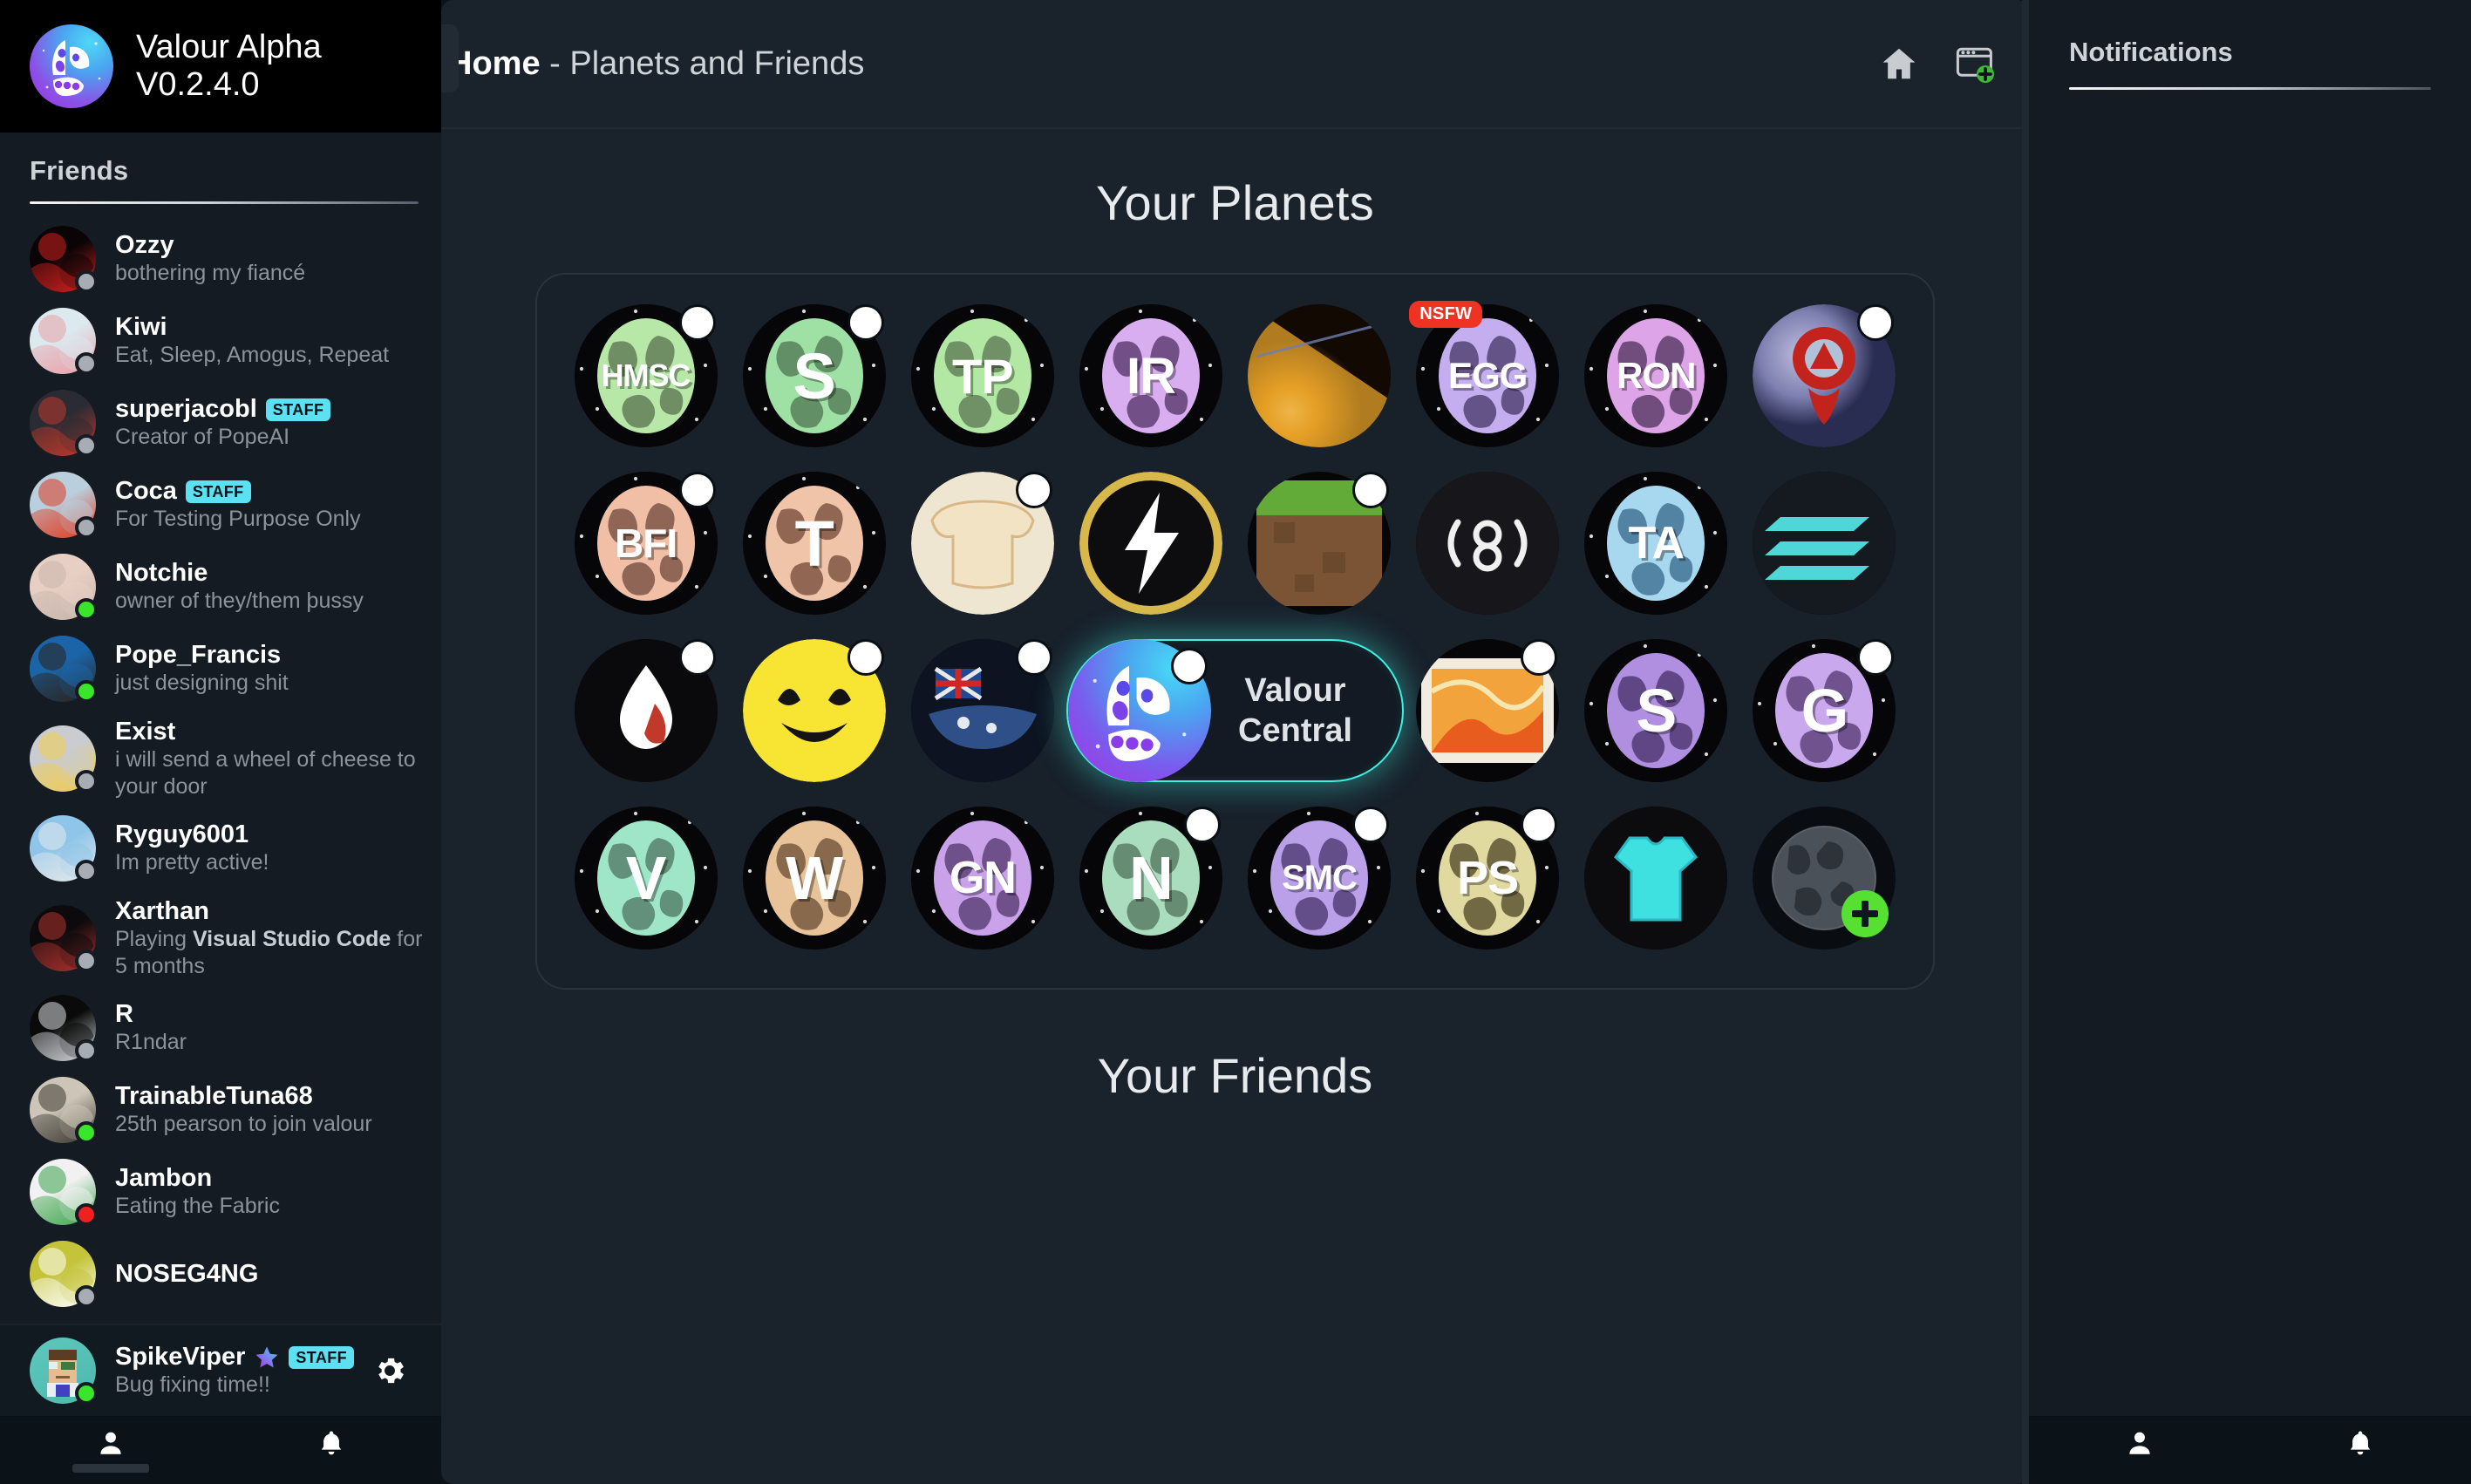 The height and width of the screenshot is (1484, 2471). Describe the element at coordinates (1295, 710) in the screenshot. I see `planet-name: Valour Central` at that location.